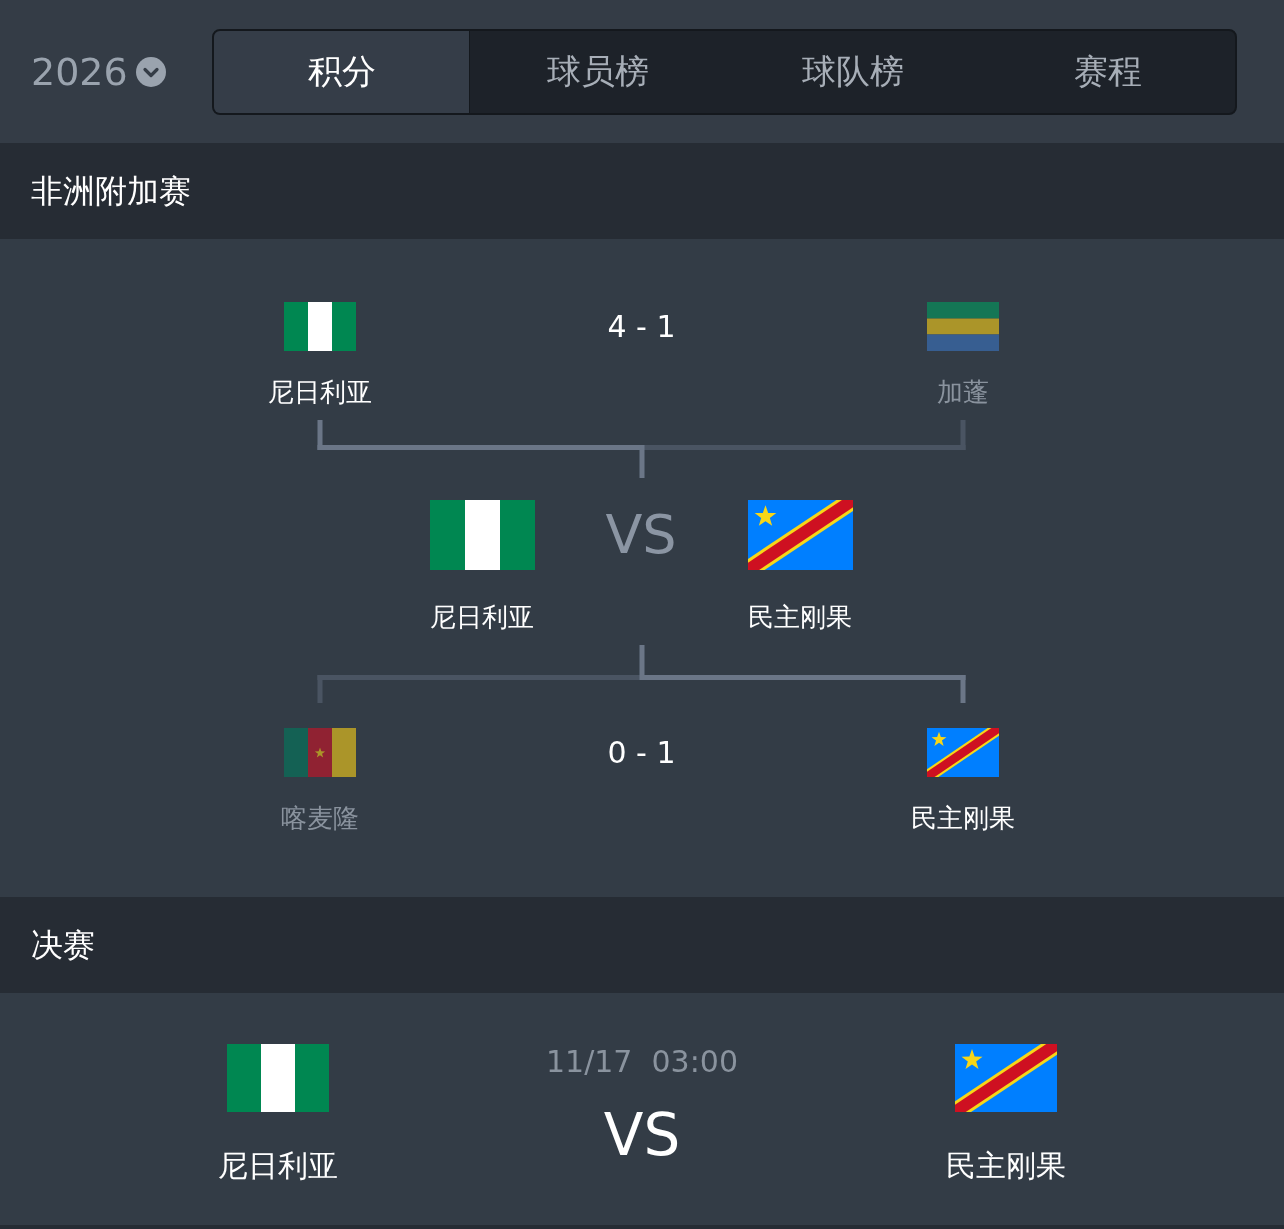 The height and width of the screenshot is (1229, 1284). I want to click on match-score: 4 - 1, so click(641, 327).